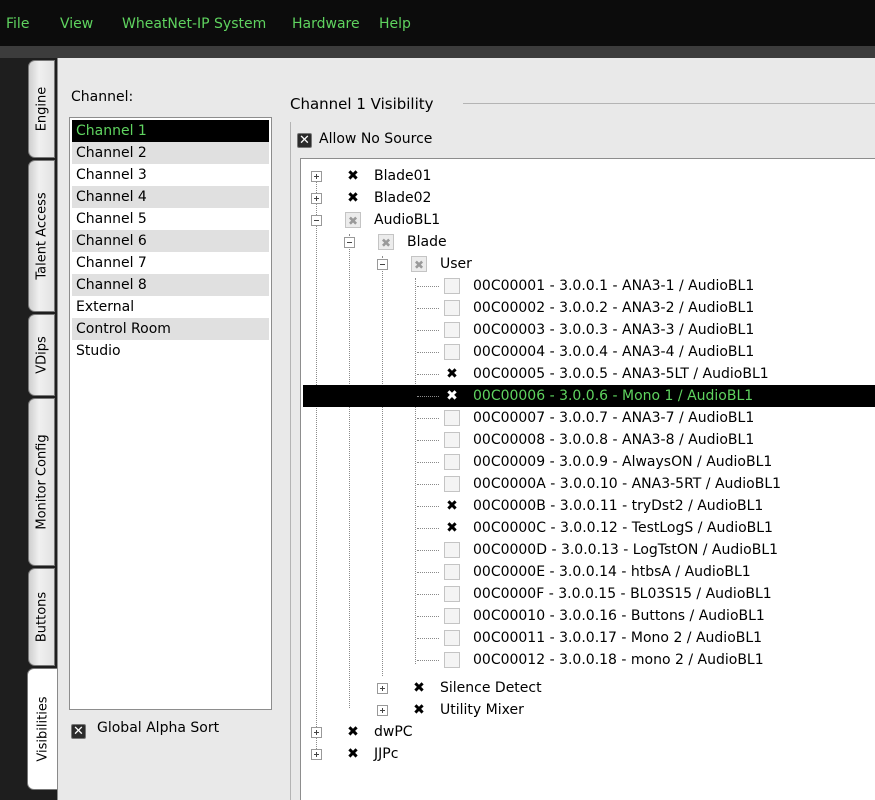 Image resolution: width=875 pixels, height=800 pixels. What do you see at coordinates (589, 352) in the screenshot?
I see `tree-node-source: 00C00004 - 3.0.0.4 - ANA3-4 / AudioBL1` at bounding box center [589, 352].